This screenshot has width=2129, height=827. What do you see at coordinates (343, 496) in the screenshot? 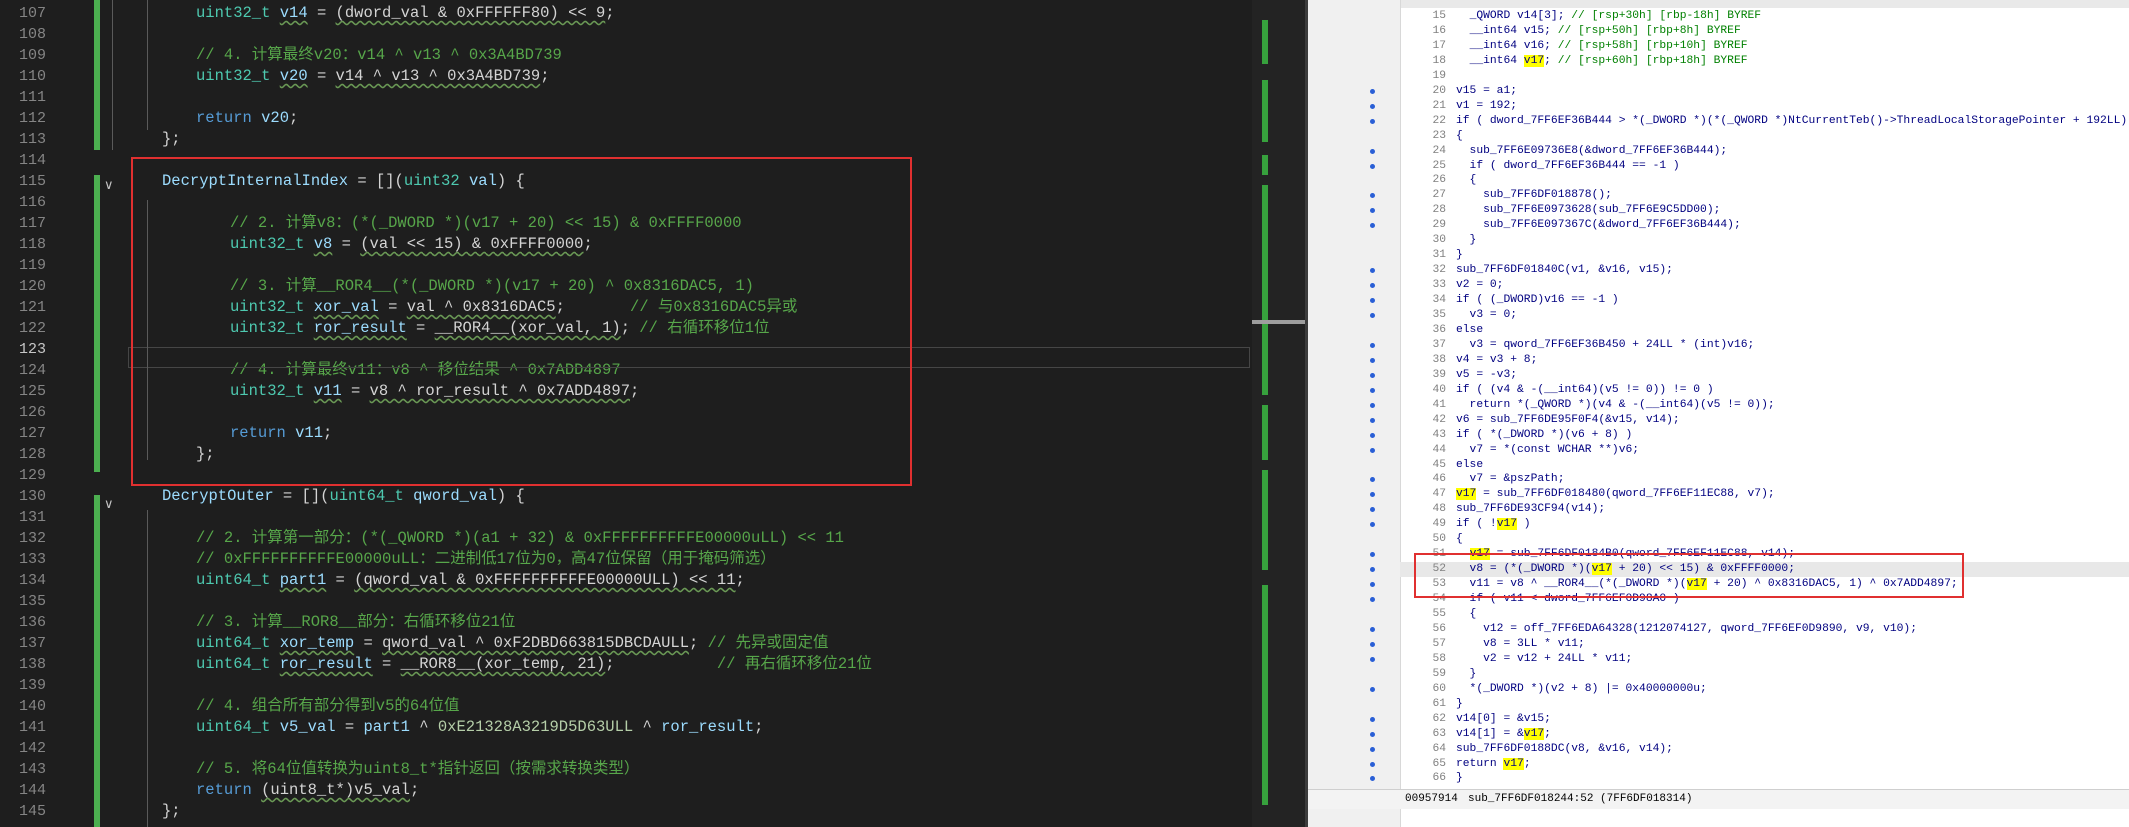
I see `code-line: DecryptOuter = [](uint64_t qword_val) {` at bounding box center [343, 496].